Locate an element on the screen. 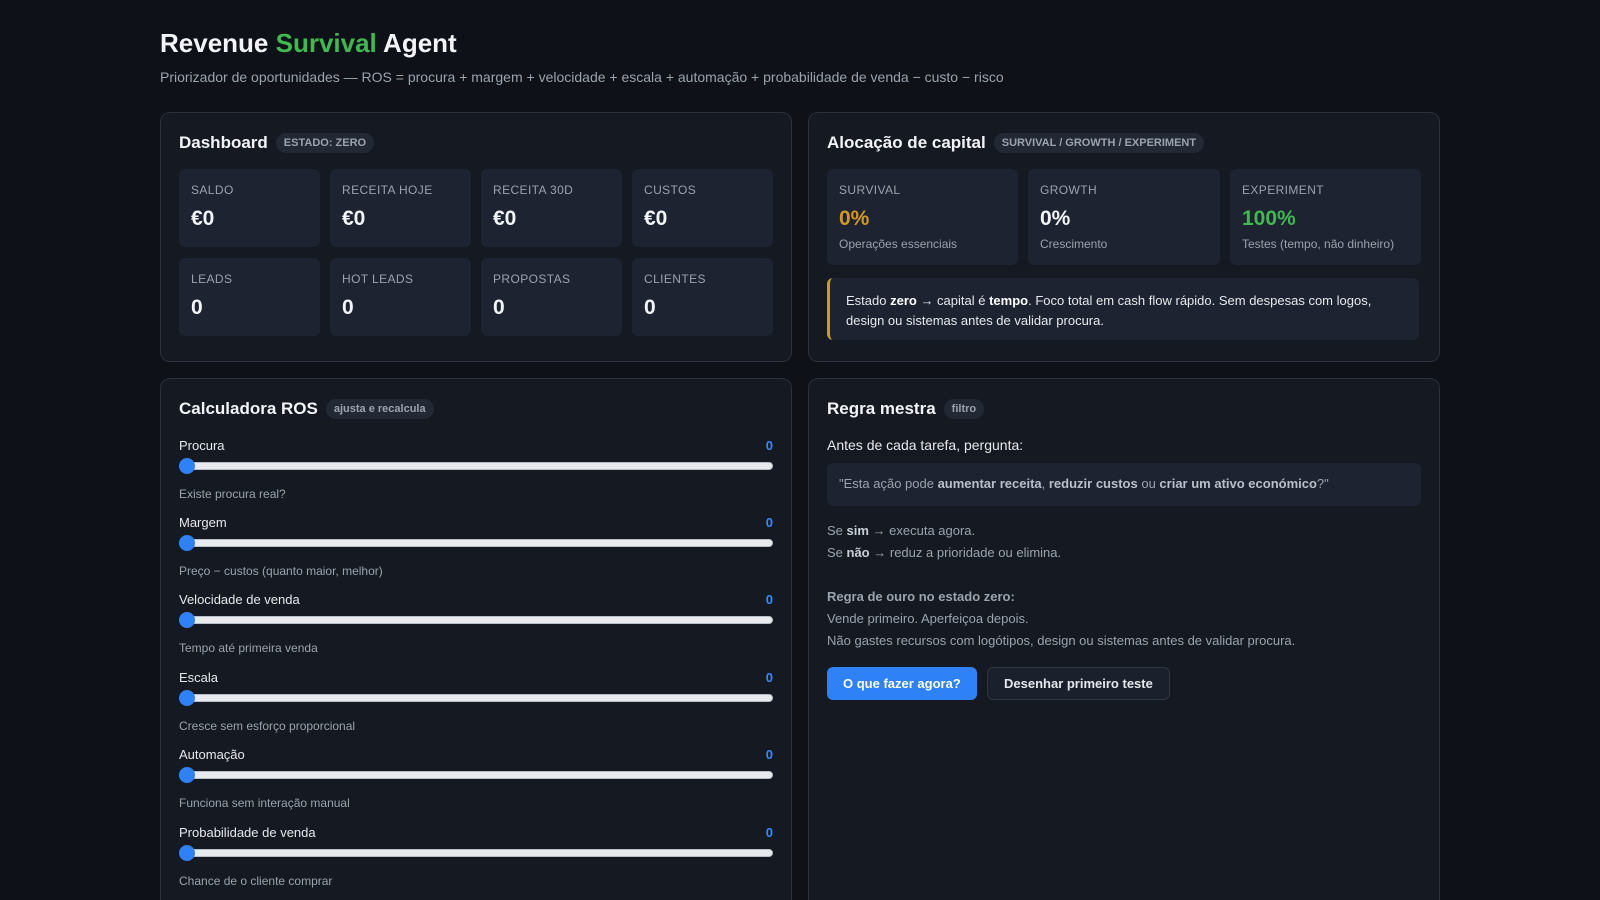 This screenshot has width=1600, height=900. stat-tile-custos: CUSTOS €0 is located at coordinates (702, 208).